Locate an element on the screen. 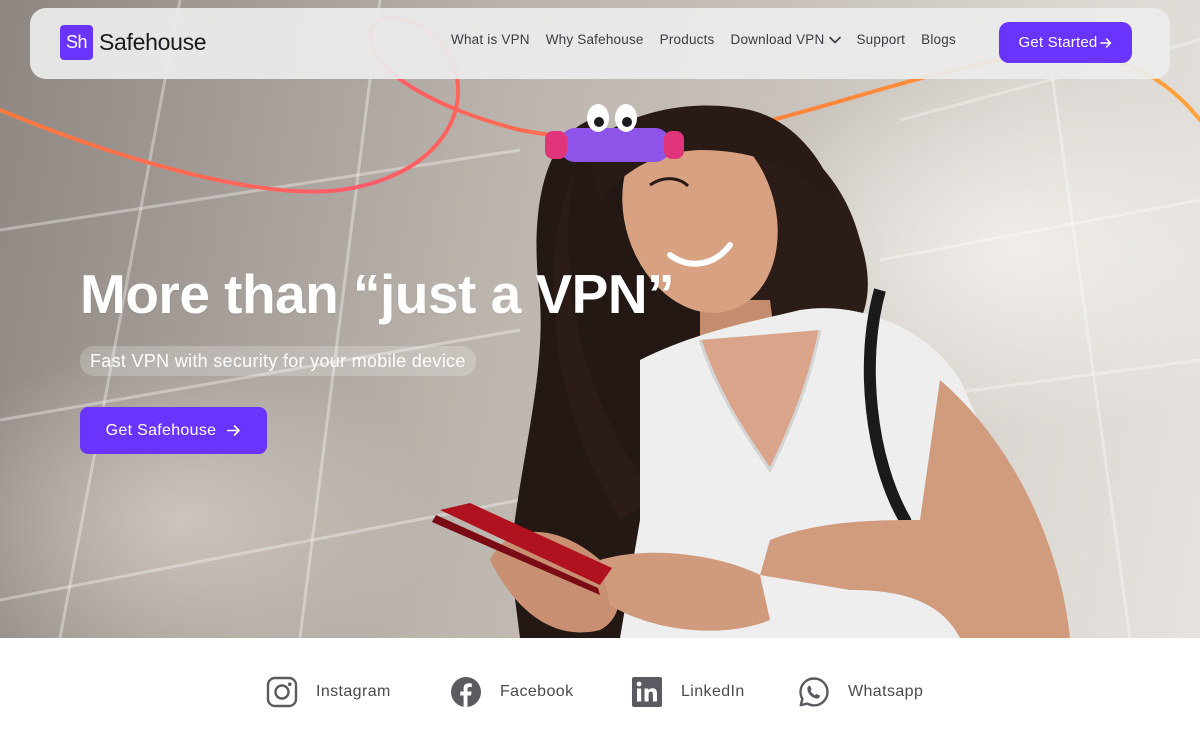  social-link-whatsapp: Whatsapp is located at coordinates (860, 692).